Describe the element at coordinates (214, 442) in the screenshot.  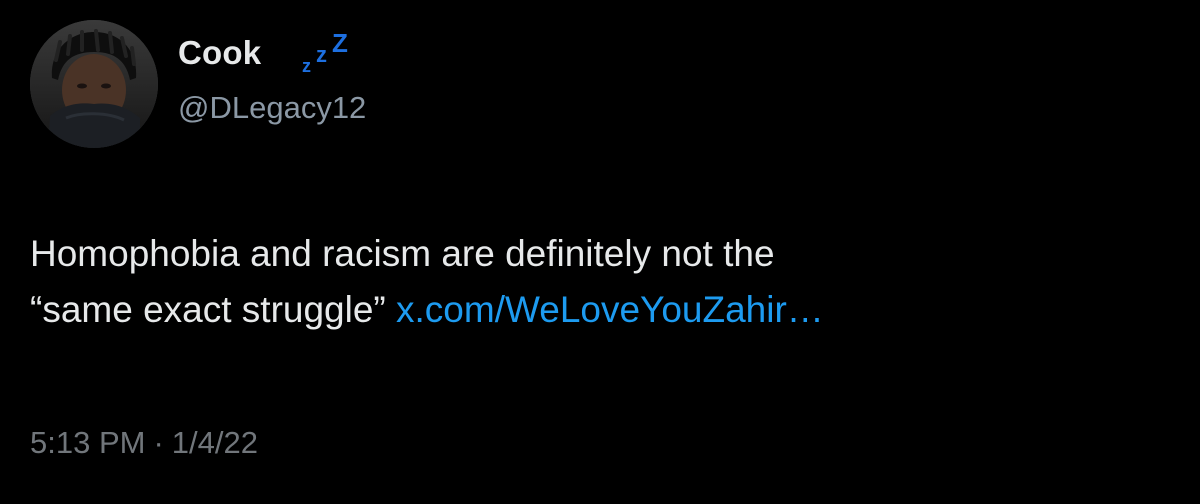
I see `tweet-date: 1/4/22` at that location.